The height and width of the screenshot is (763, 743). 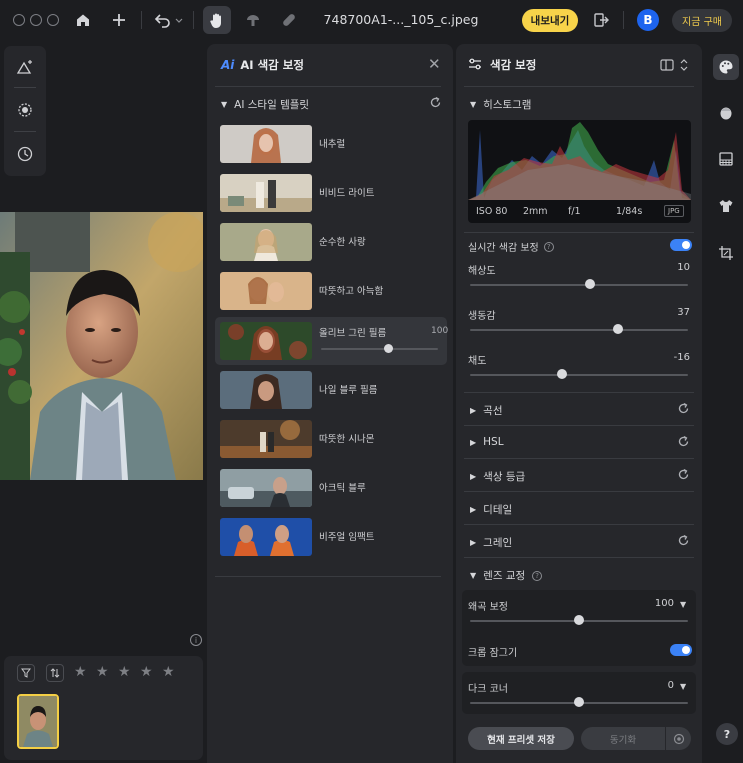 I want to click on template-item: 내추럴, so click(x=331, y=144).